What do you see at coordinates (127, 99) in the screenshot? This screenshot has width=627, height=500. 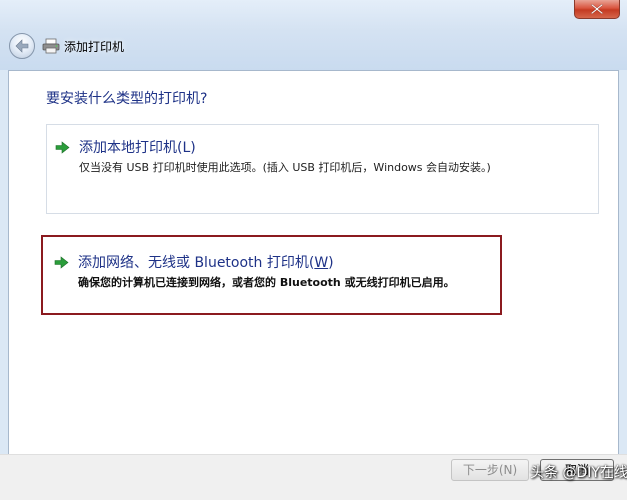 I see `page-question: 要安装什么类型的打印机?` at bounding box center [127, 99].